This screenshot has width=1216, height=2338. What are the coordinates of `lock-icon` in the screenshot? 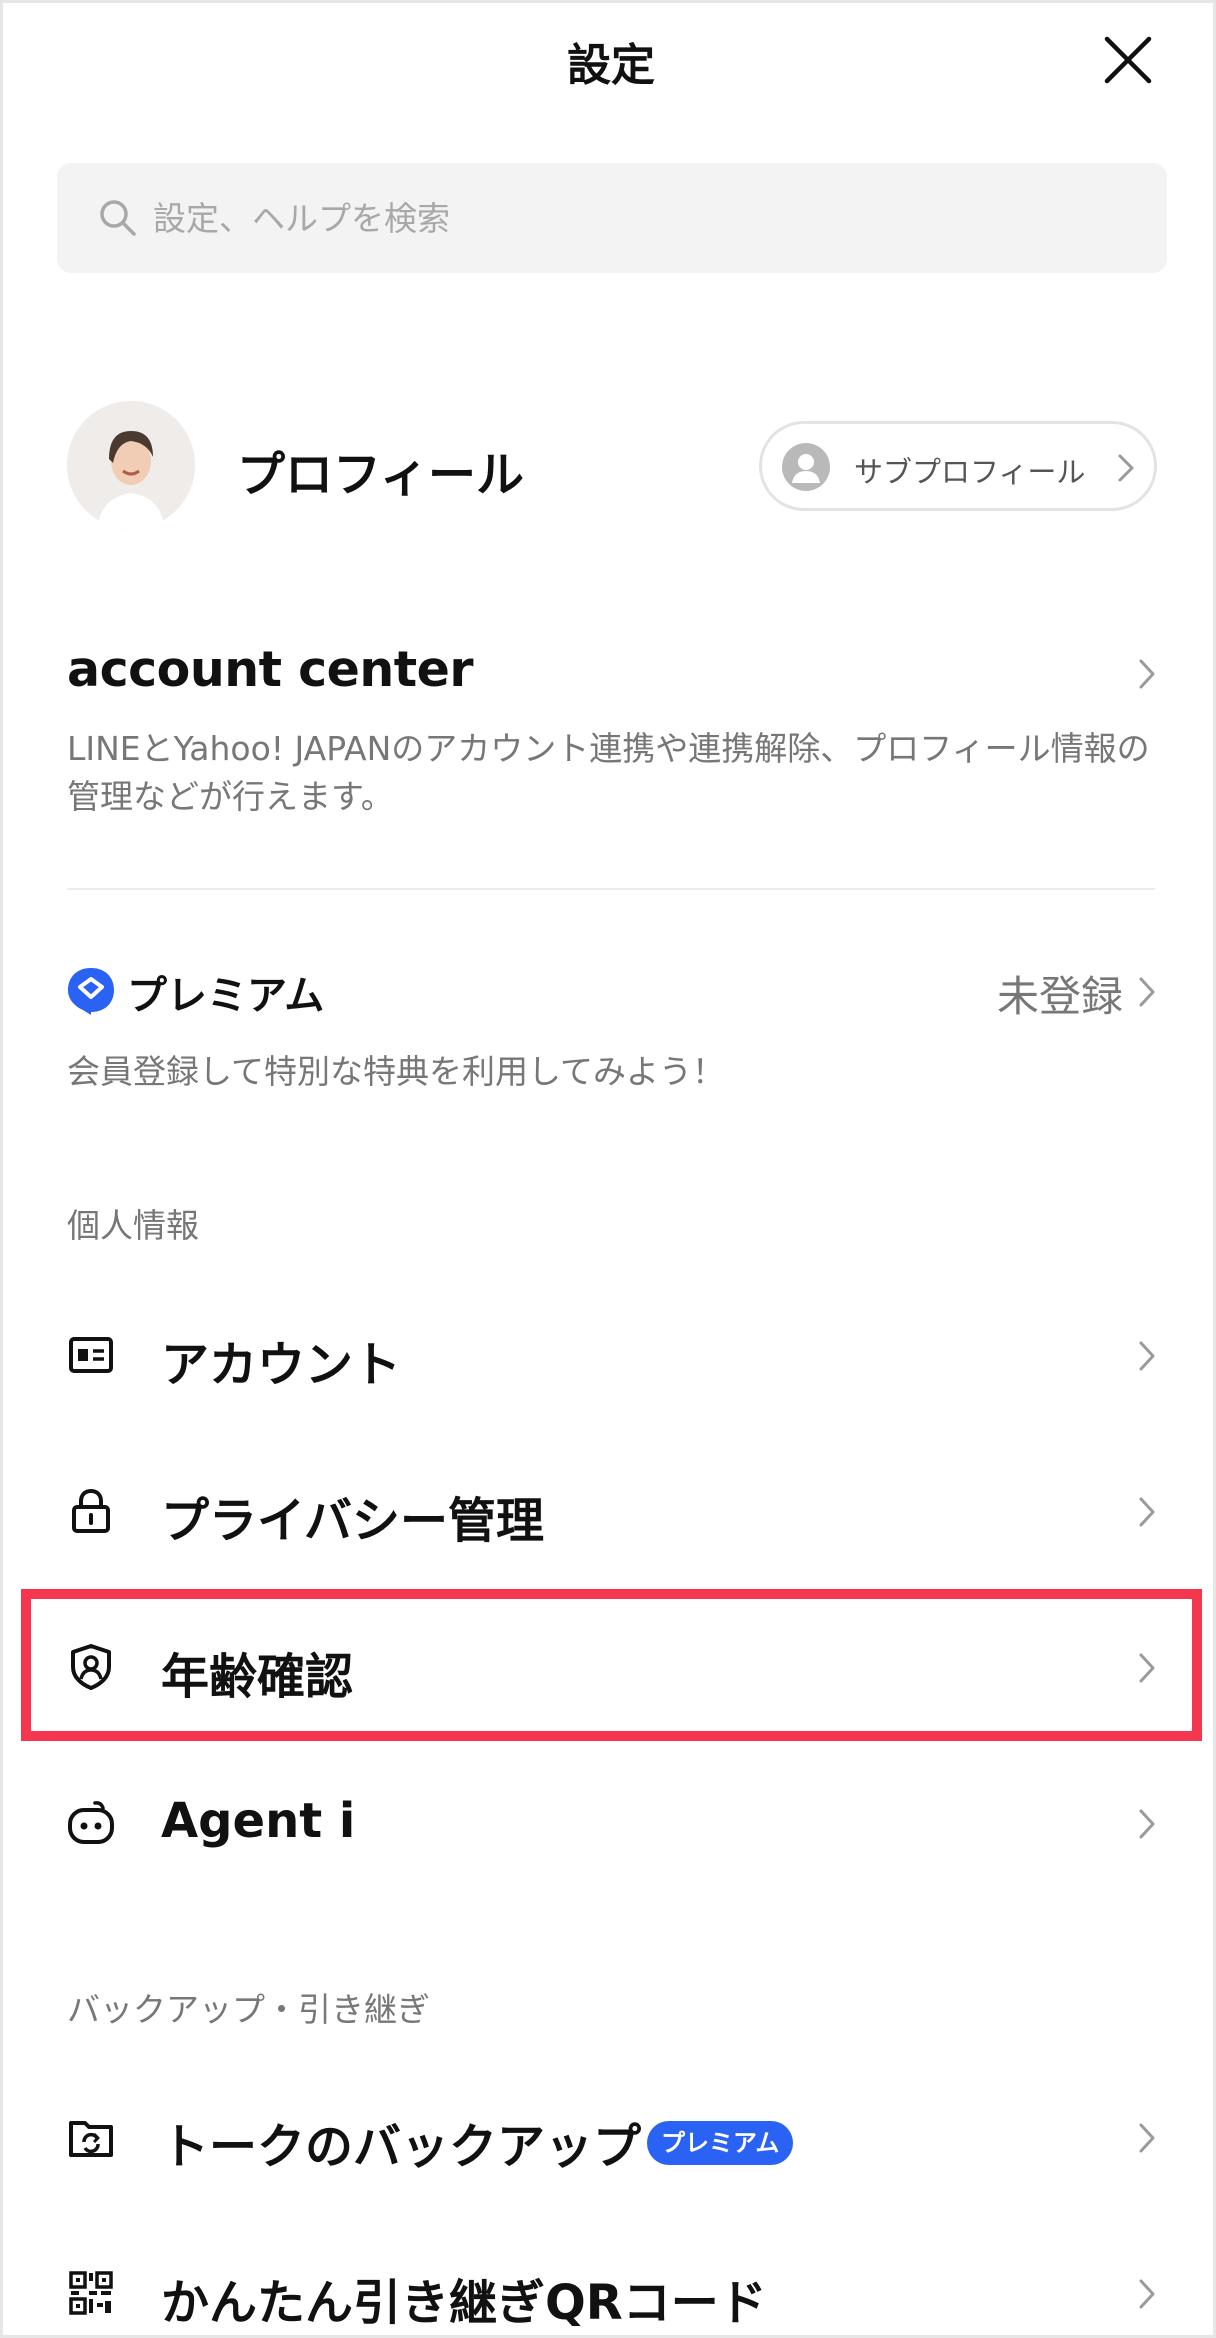 It's located at (91, 1510).